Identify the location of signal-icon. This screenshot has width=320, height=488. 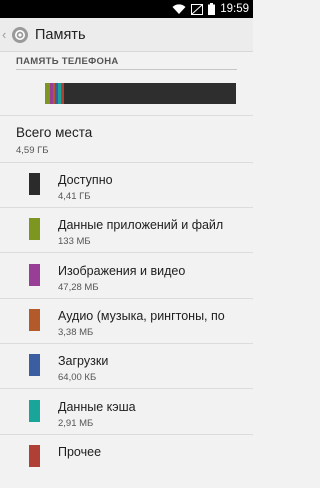
(197, 9).